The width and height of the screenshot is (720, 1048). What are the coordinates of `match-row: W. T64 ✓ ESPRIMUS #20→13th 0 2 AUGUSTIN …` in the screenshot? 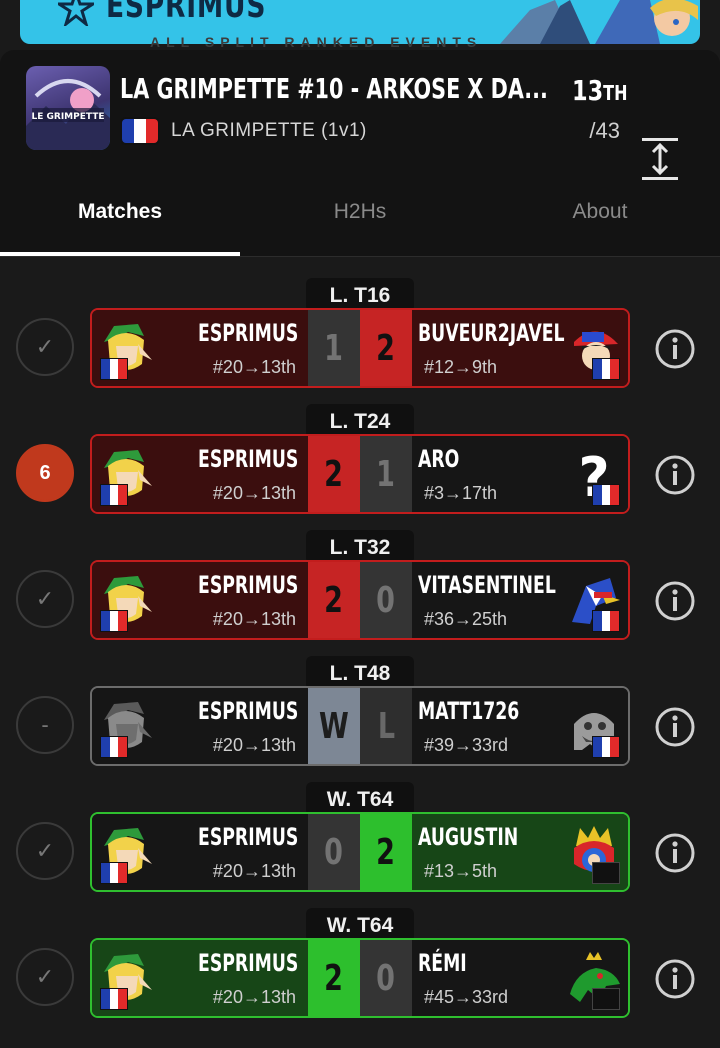 It's located at (360, 837).